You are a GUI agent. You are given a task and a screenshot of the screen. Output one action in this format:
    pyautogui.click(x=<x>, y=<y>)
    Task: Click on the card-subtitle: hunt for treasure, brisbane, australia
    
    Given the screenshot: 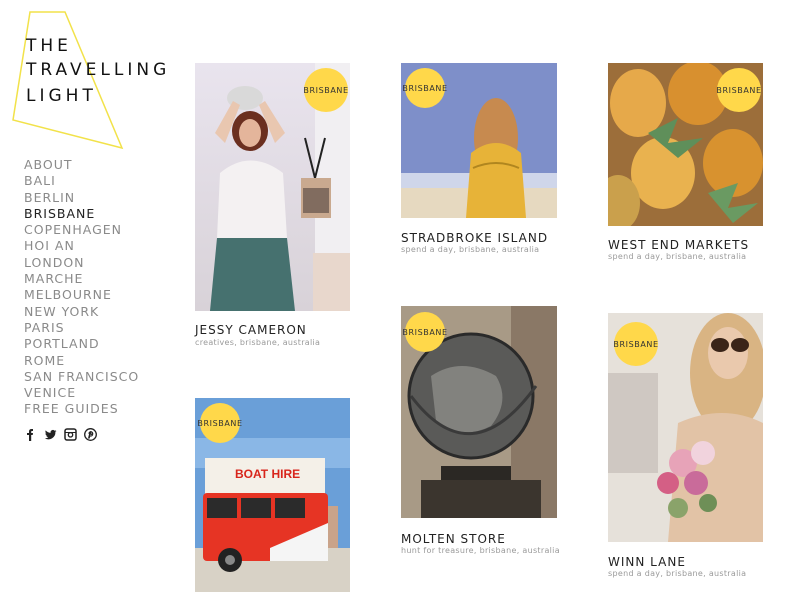 What is the action you would take?
    pyautogui.click(x=480, y=550)
    